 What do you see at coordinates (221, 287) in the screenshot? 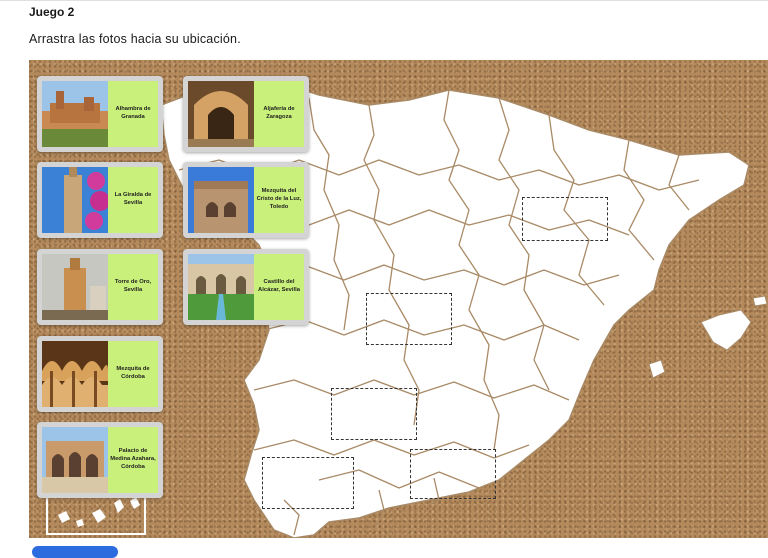
I see `alcazar-photo-icon` at bounding box center [221, 287].